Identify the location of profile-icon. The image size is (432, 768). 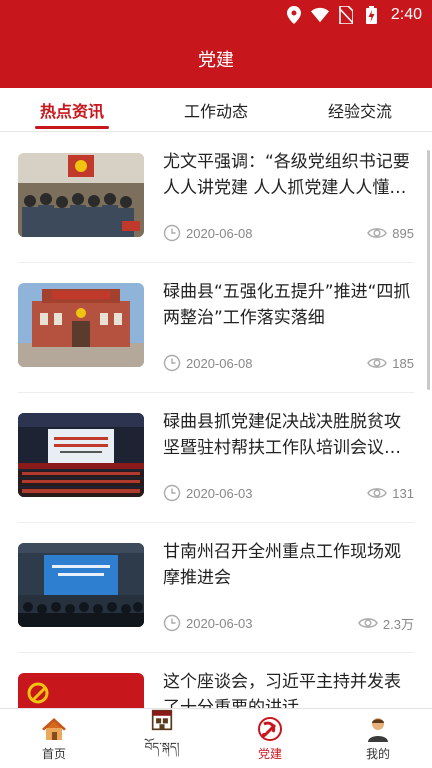
(378, 729).